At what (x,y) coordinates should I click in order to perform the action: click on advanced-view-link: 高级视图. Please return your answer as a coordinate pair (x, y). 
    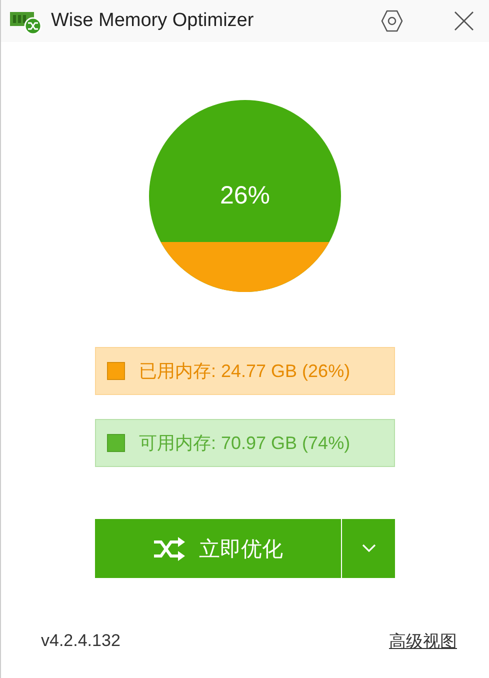
    Looking at the image, I should click on (423, 641).